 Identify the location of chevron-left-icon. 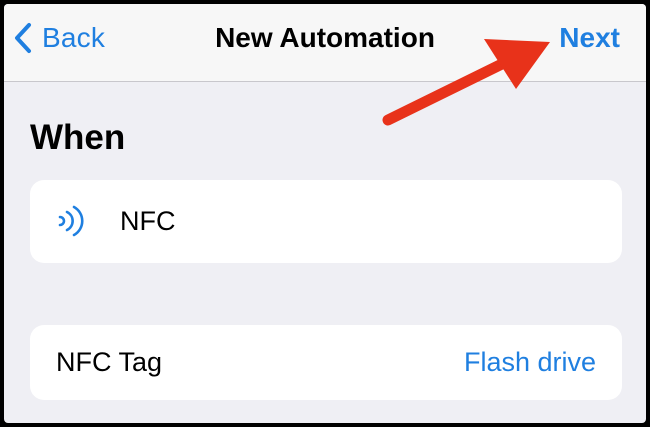
(23, 38).